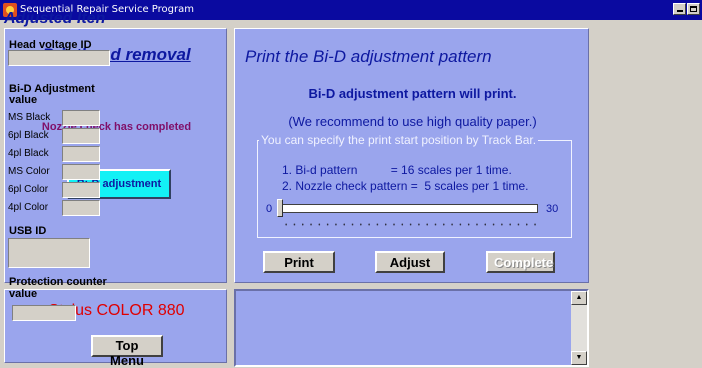 Image resolution: width=702 pixels, height=368 pixels. I want to click on adjusted-items-title: Adjusted Iten, so click(55, 18).